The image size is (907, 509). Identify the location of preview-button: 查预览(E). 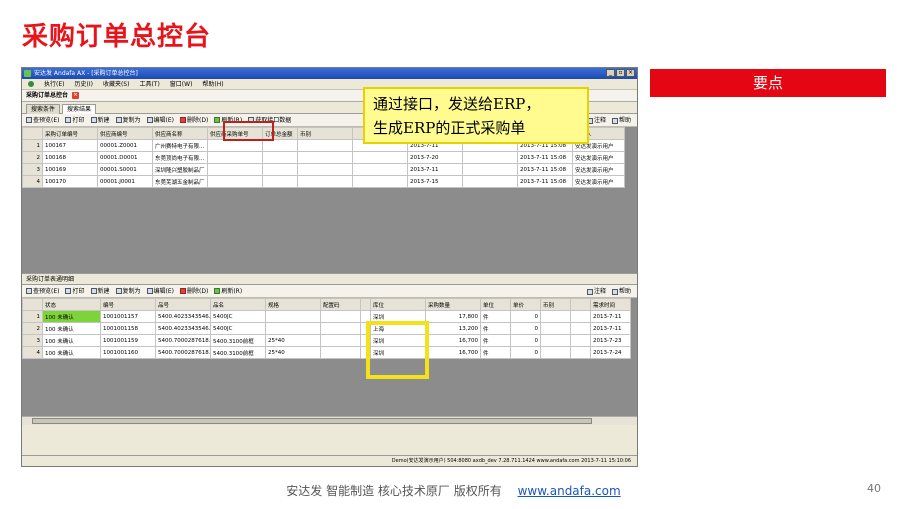
(42, 120).